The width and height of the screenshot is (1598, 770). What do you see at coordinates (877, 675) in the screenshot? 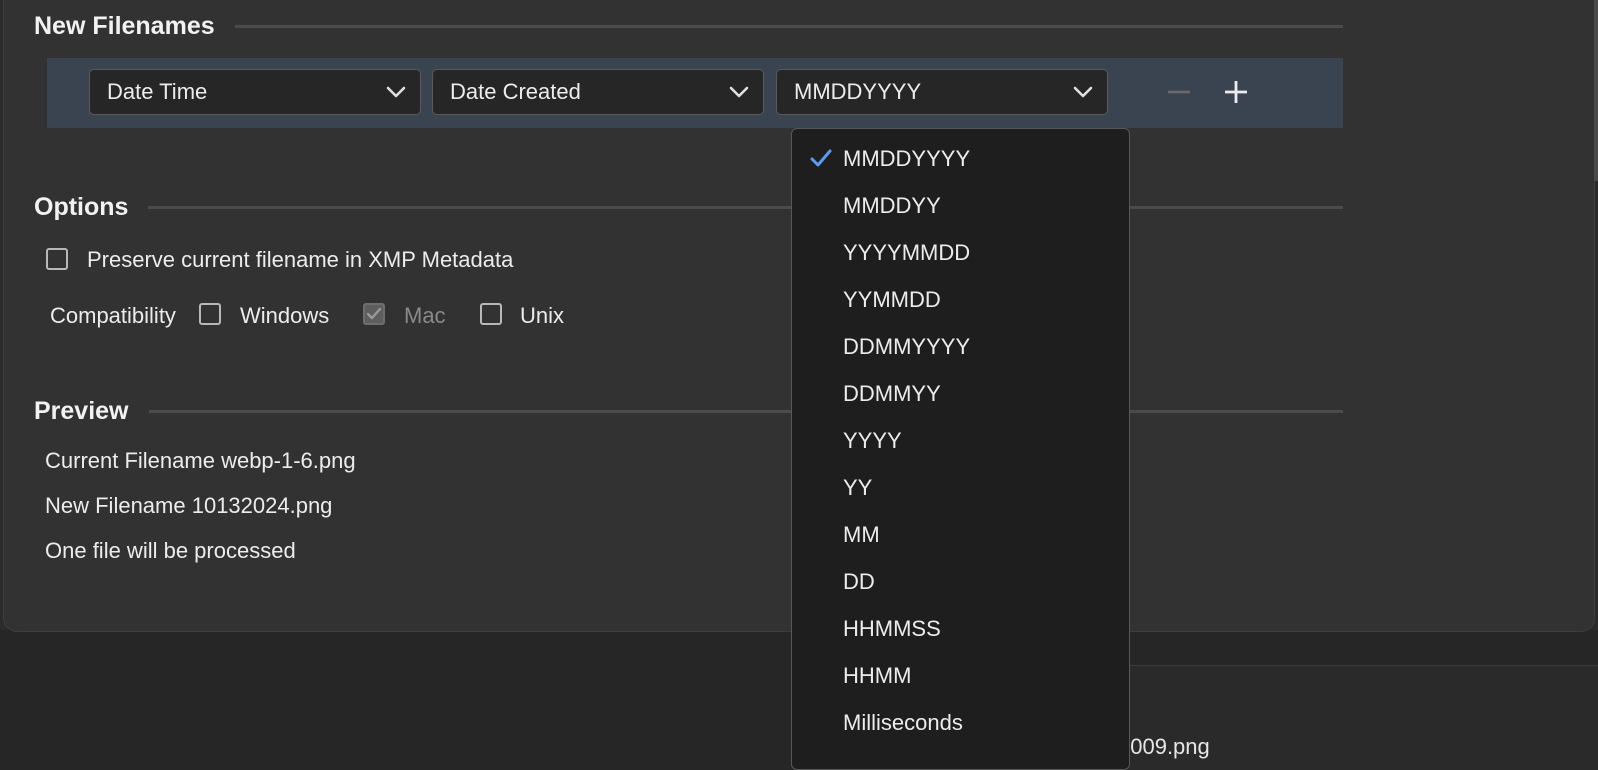
I see `menu-item-label: HHMM` at bounding box center [877, 675].